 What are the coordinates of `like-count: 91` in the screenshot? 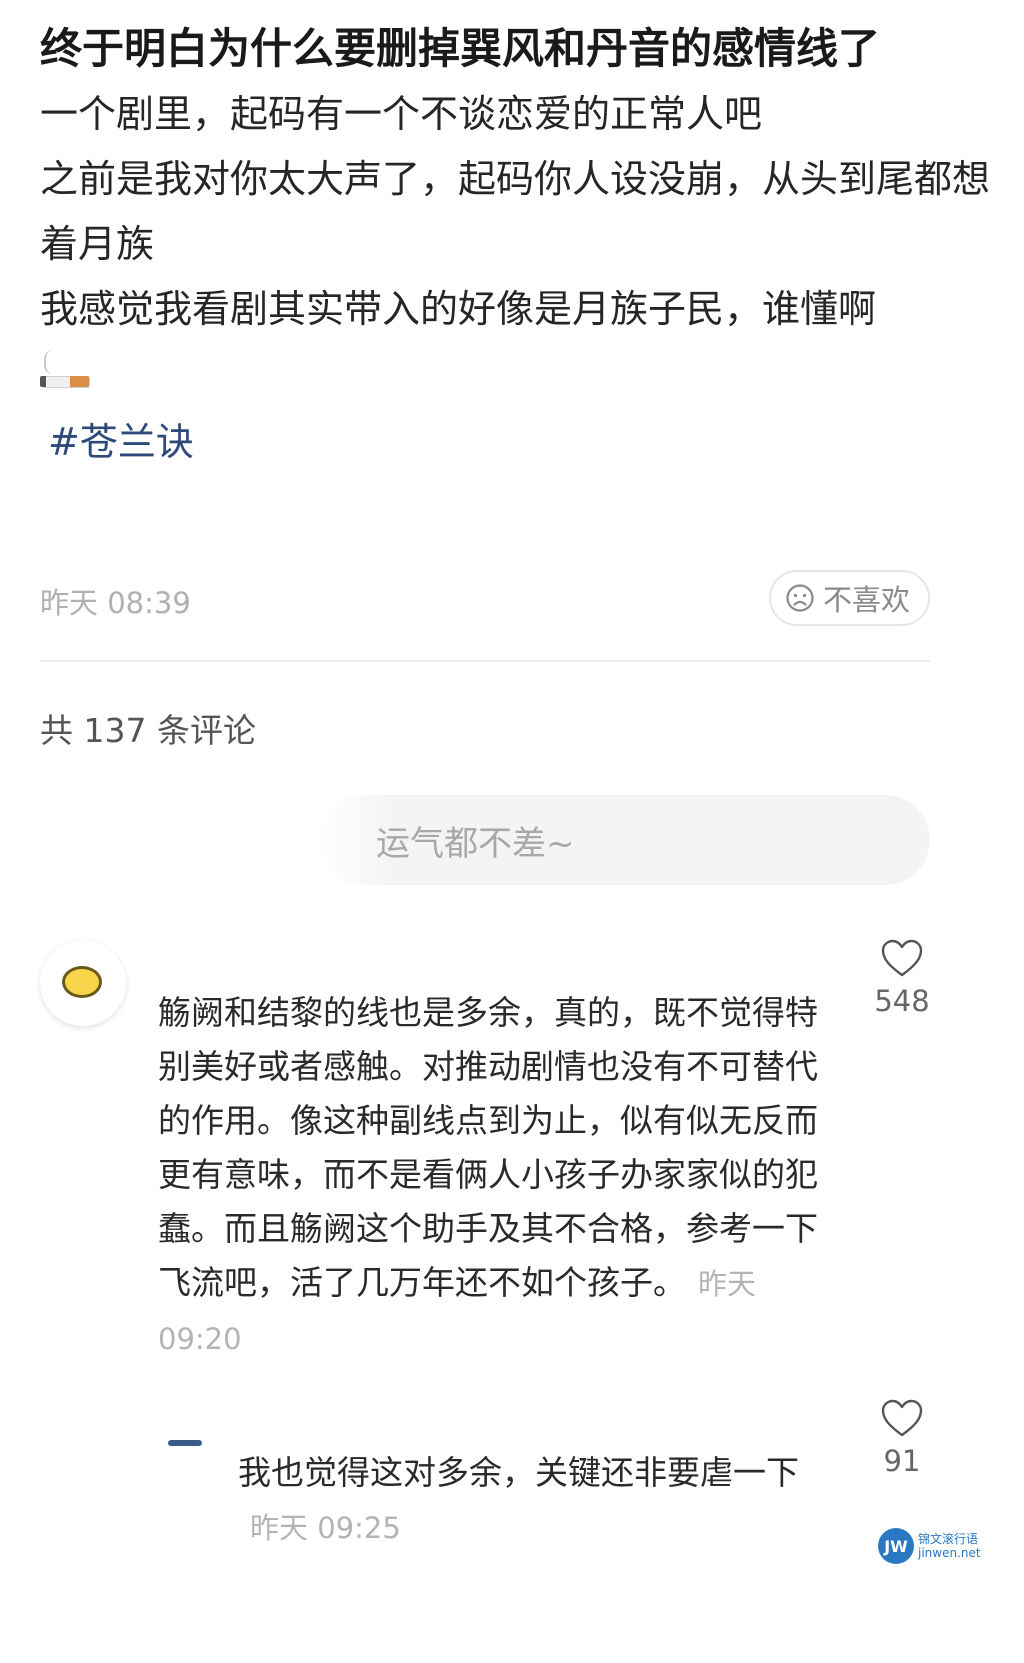 It's located at (902, 1461).